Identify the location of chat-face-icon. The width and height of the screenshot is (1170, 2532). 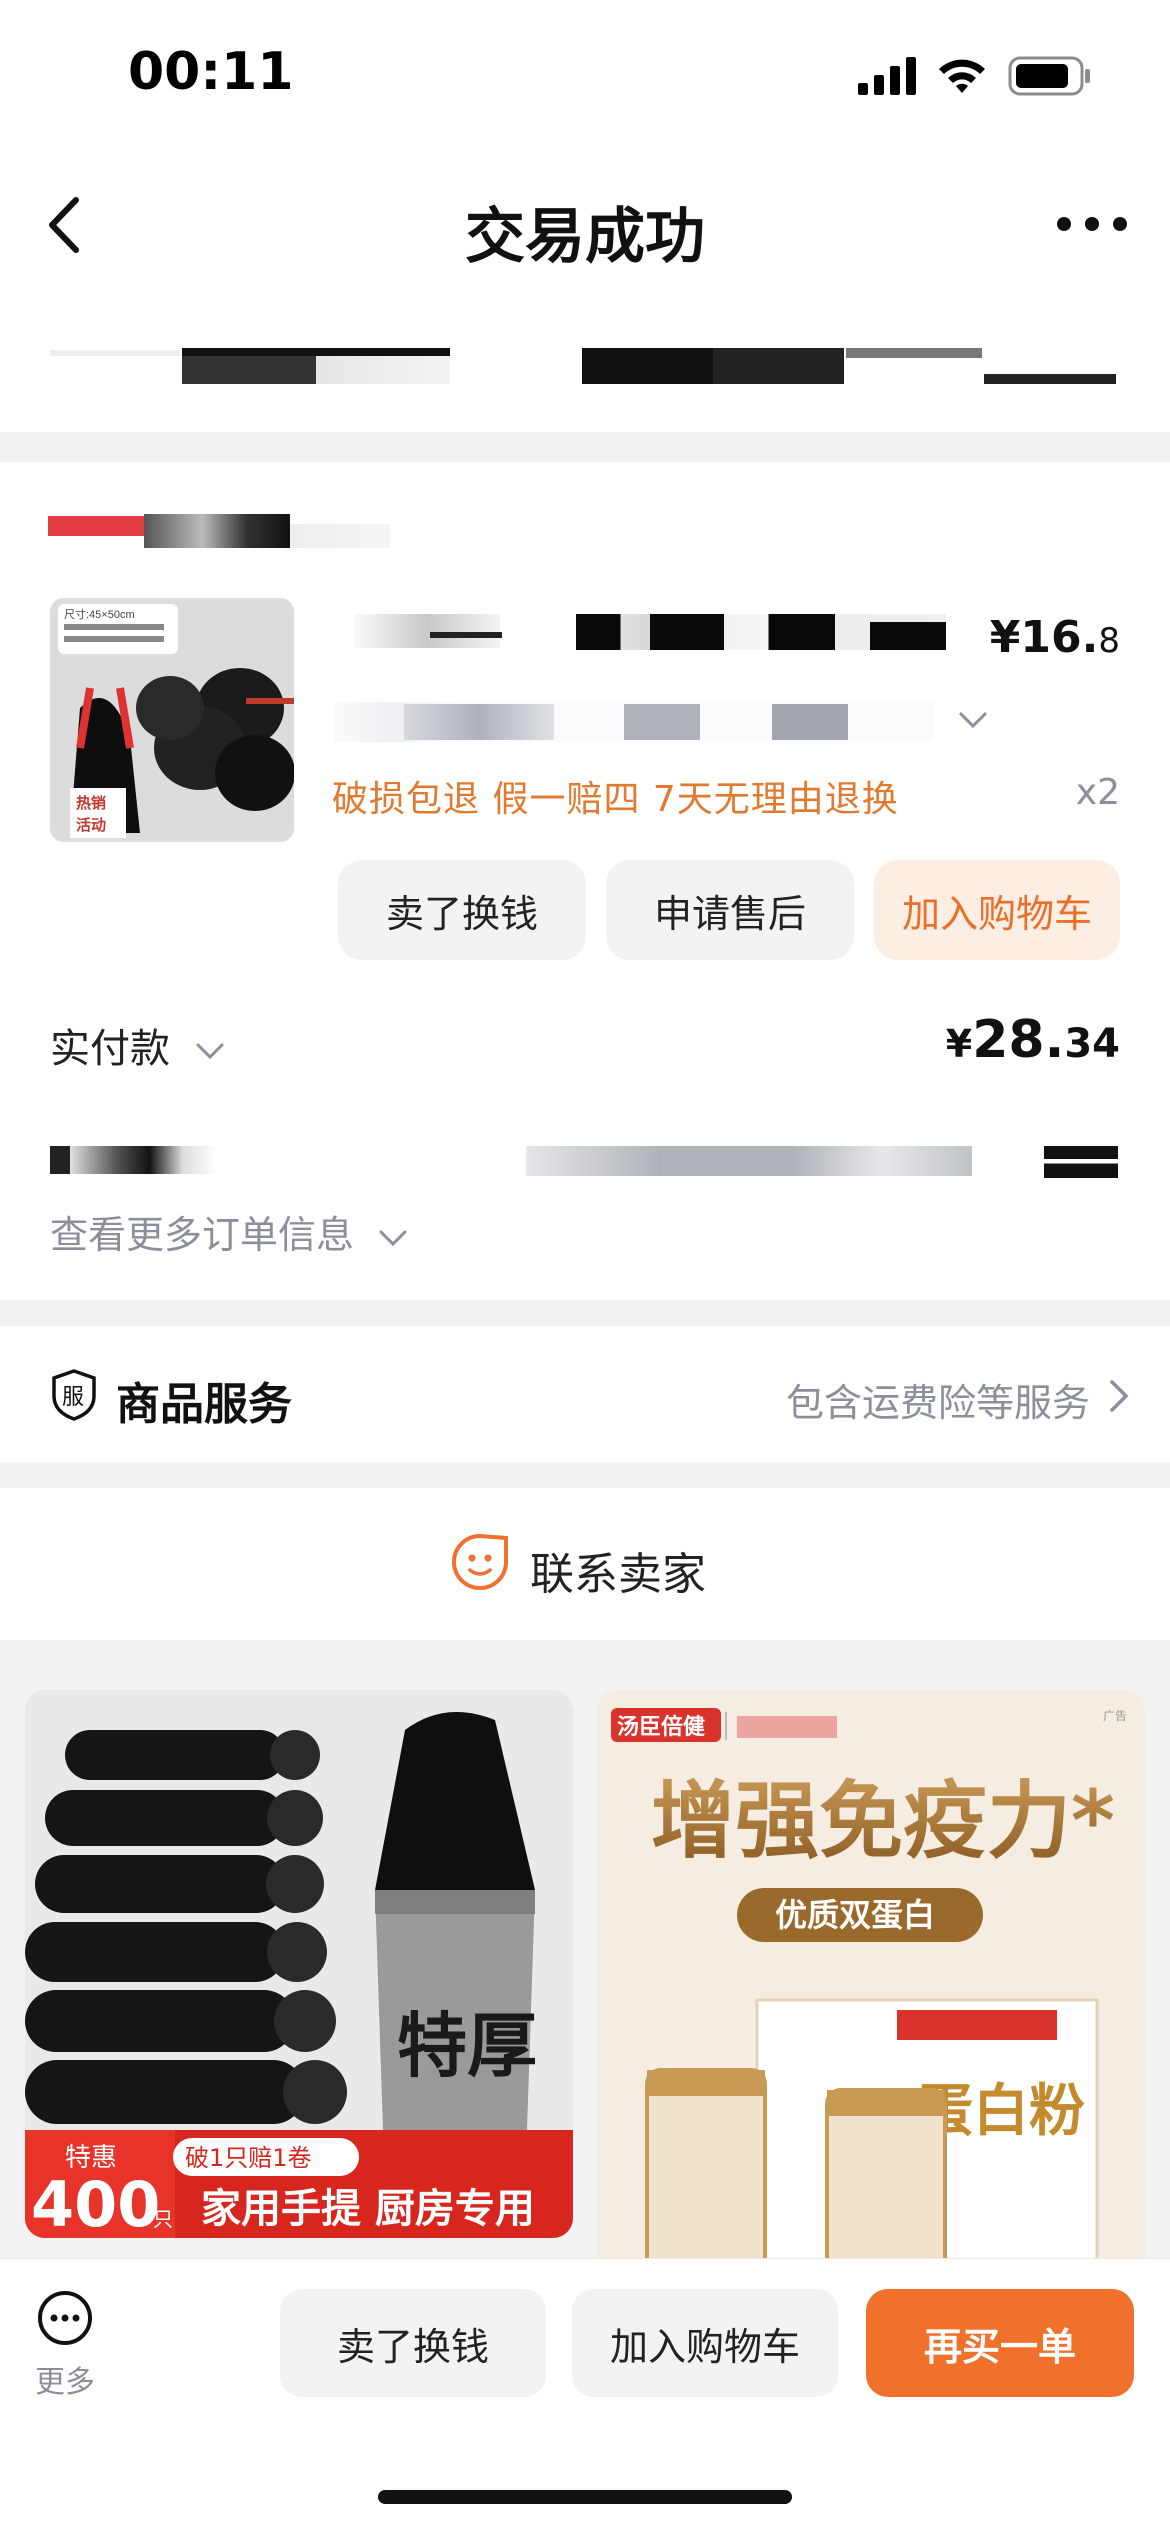
(480, 1561).